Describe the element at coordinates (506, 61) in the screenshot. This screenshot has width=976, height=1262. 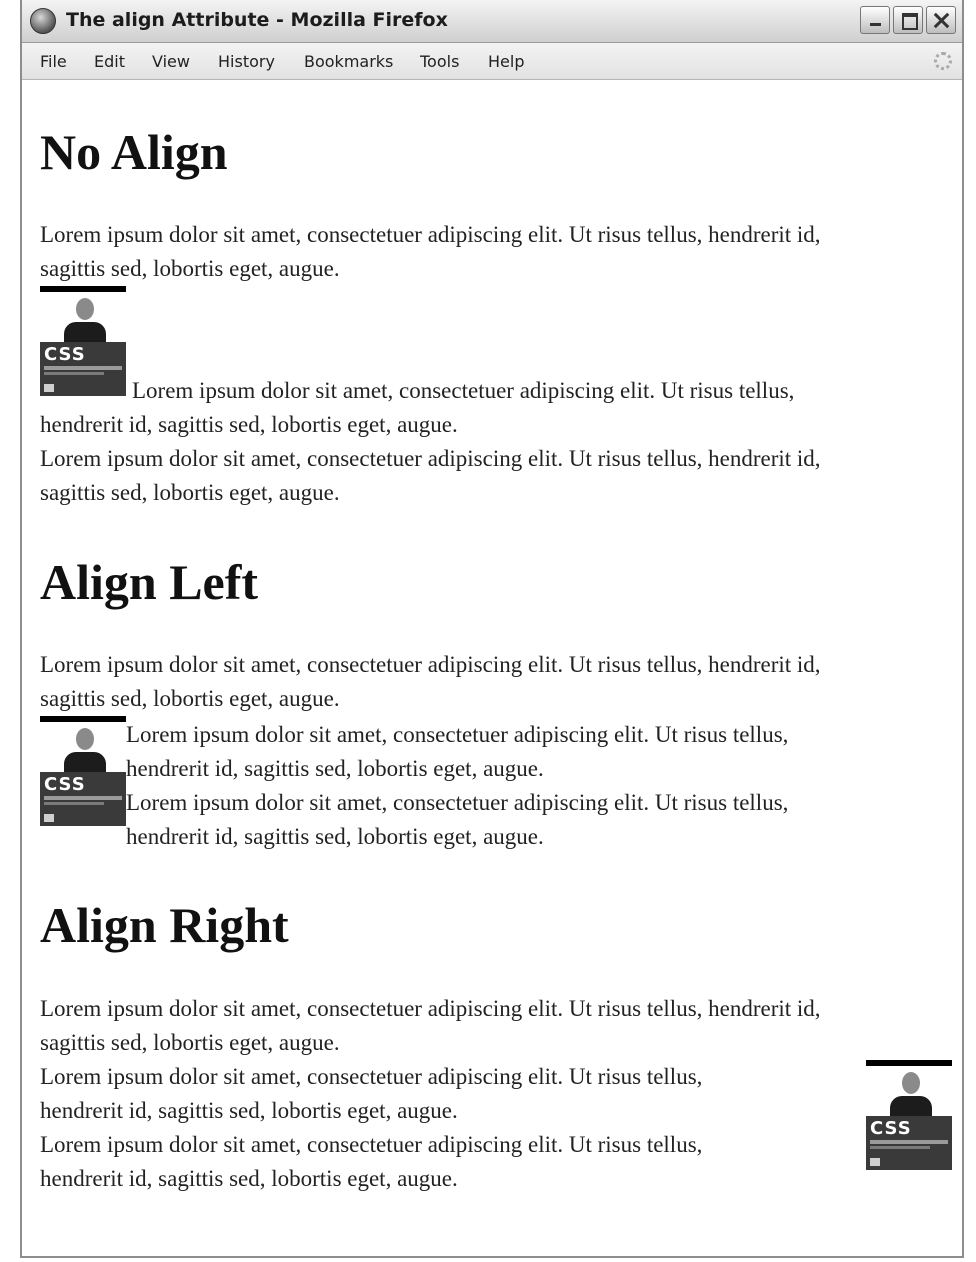
I see `menu-help: Help` at that location.